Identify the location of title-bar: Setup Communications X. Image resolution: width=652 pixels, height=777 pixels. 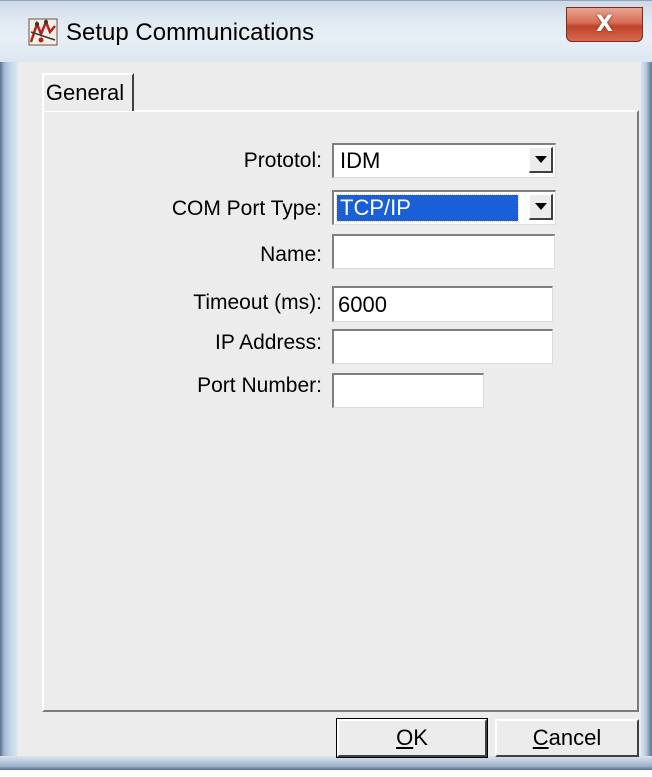
(326, 31).